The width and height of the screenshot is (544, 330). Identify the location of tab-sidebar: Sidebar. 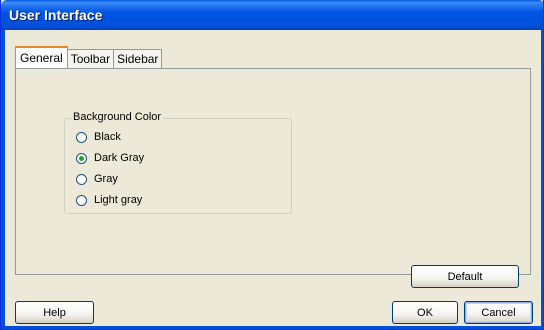
(138, 58).